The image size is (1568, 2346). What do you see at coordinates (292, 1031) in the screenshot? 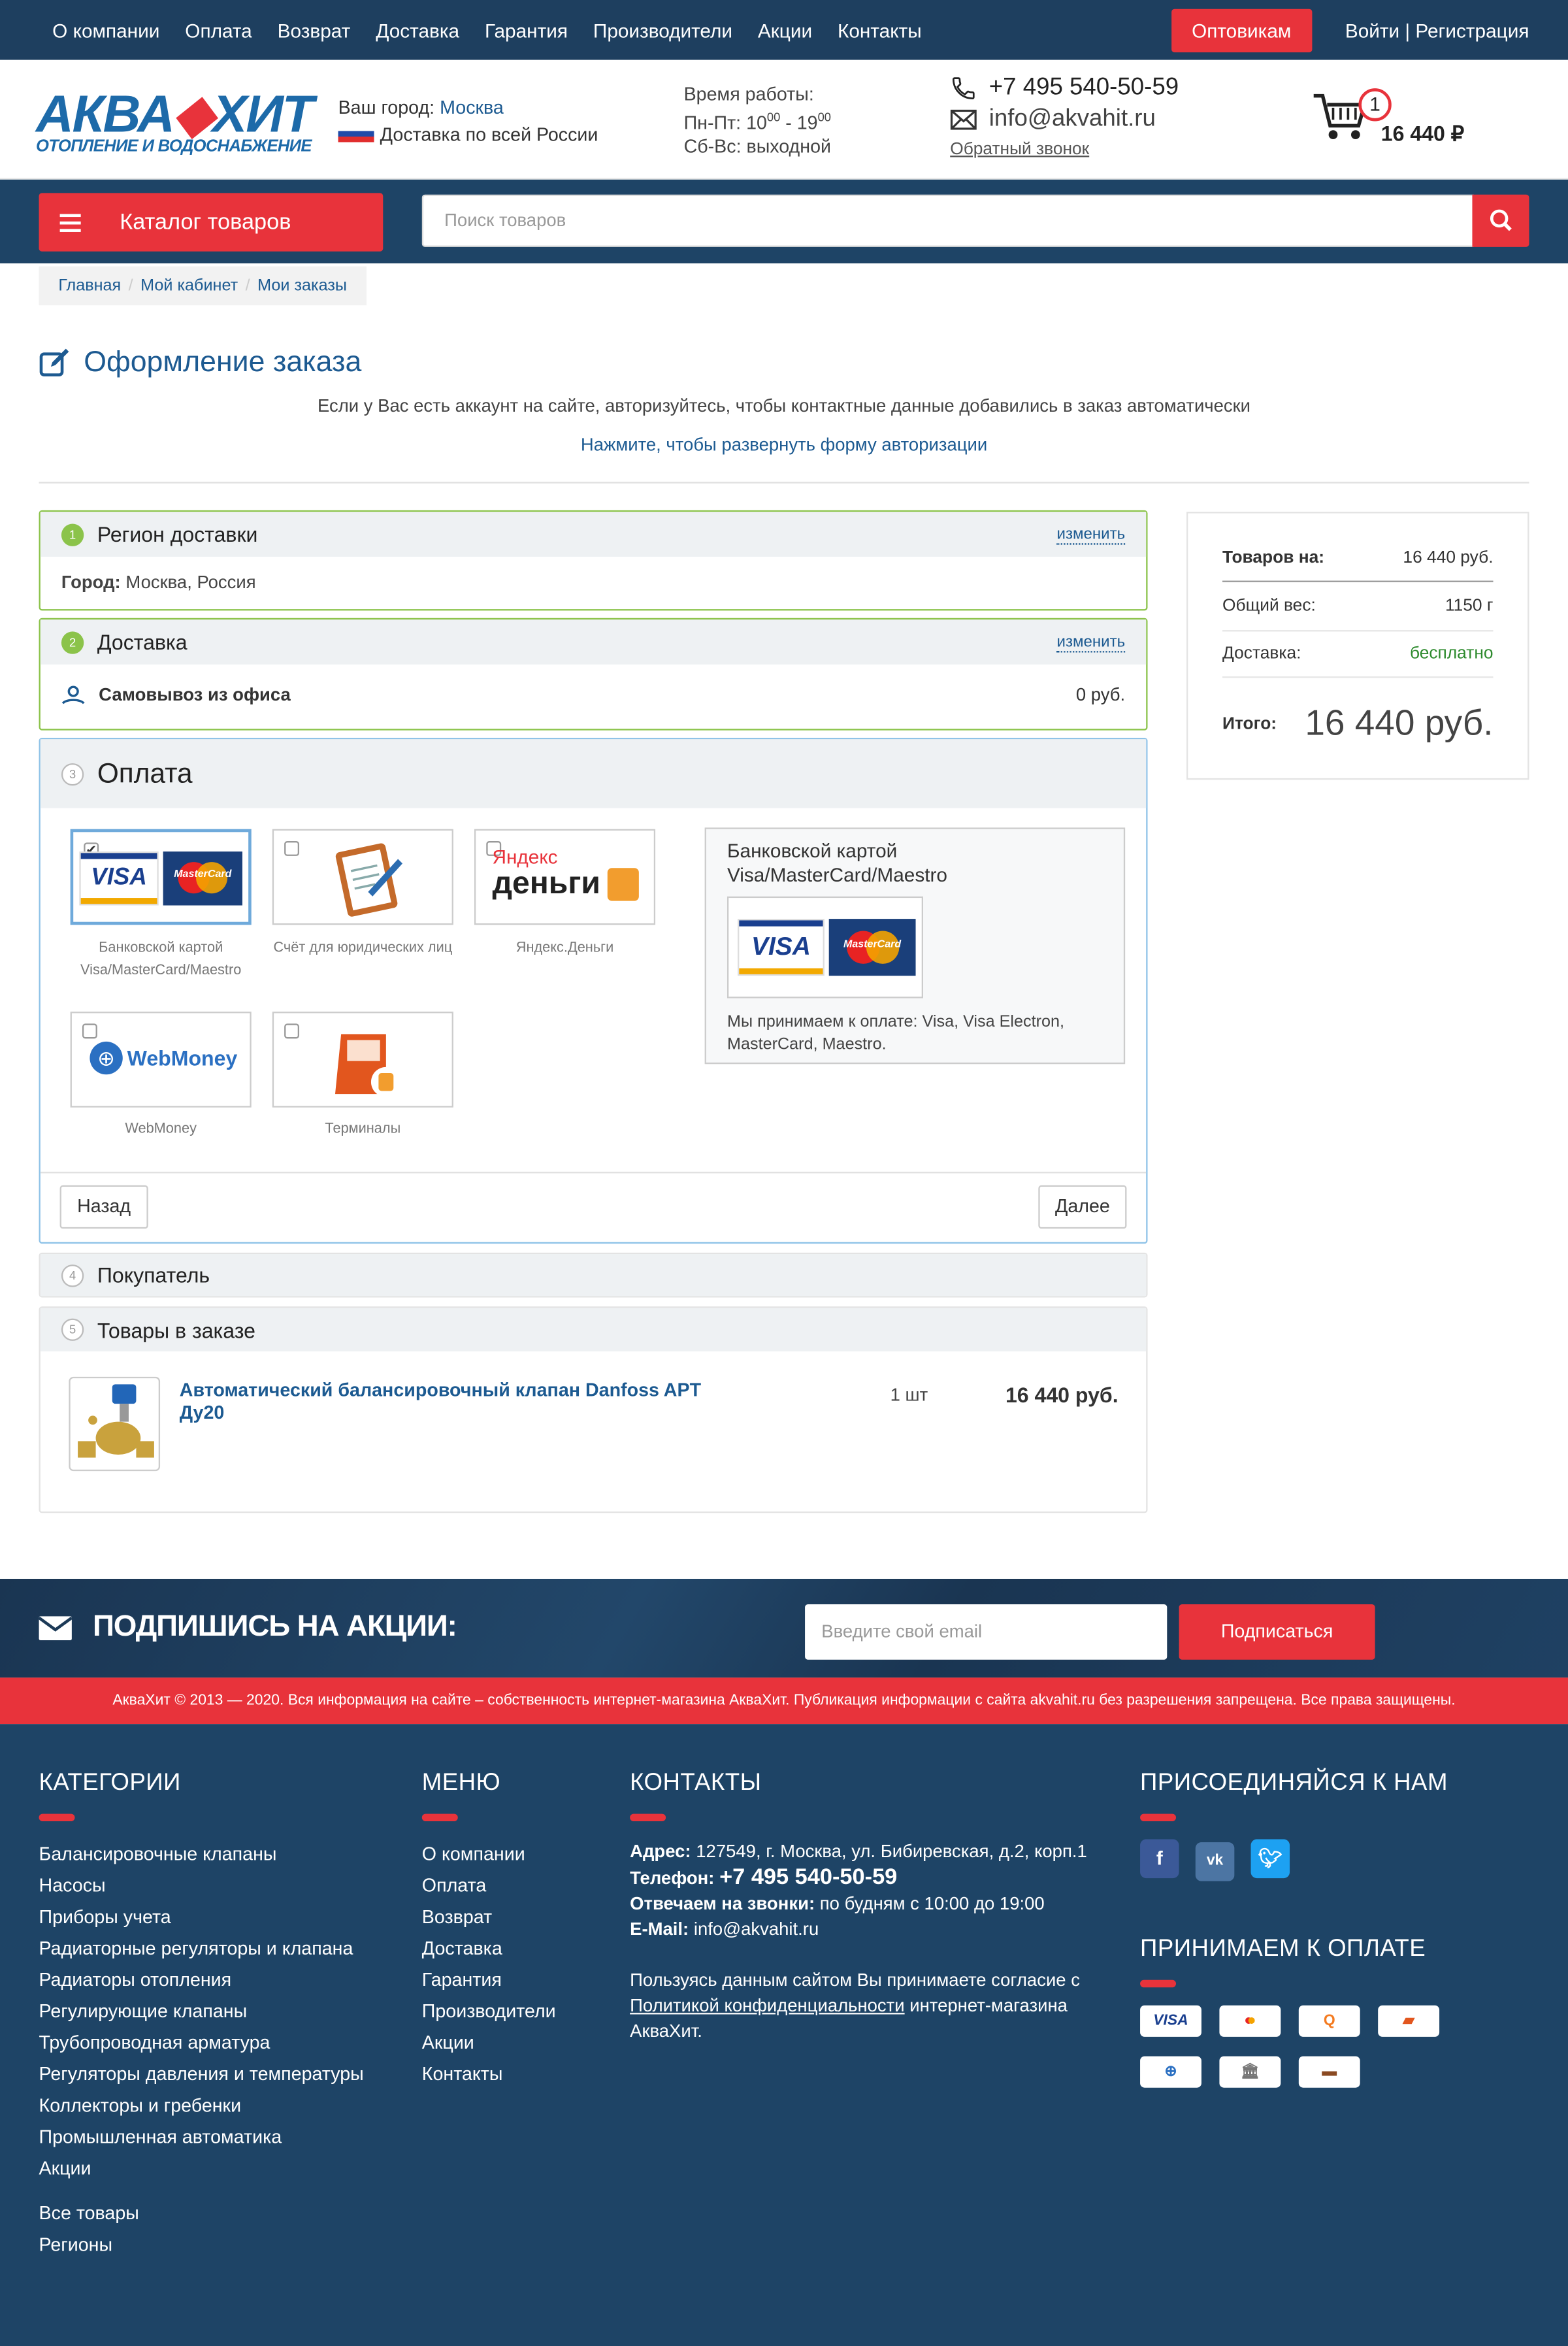
I see `payment-radio-terminals` at bounding box center [292, 1031].